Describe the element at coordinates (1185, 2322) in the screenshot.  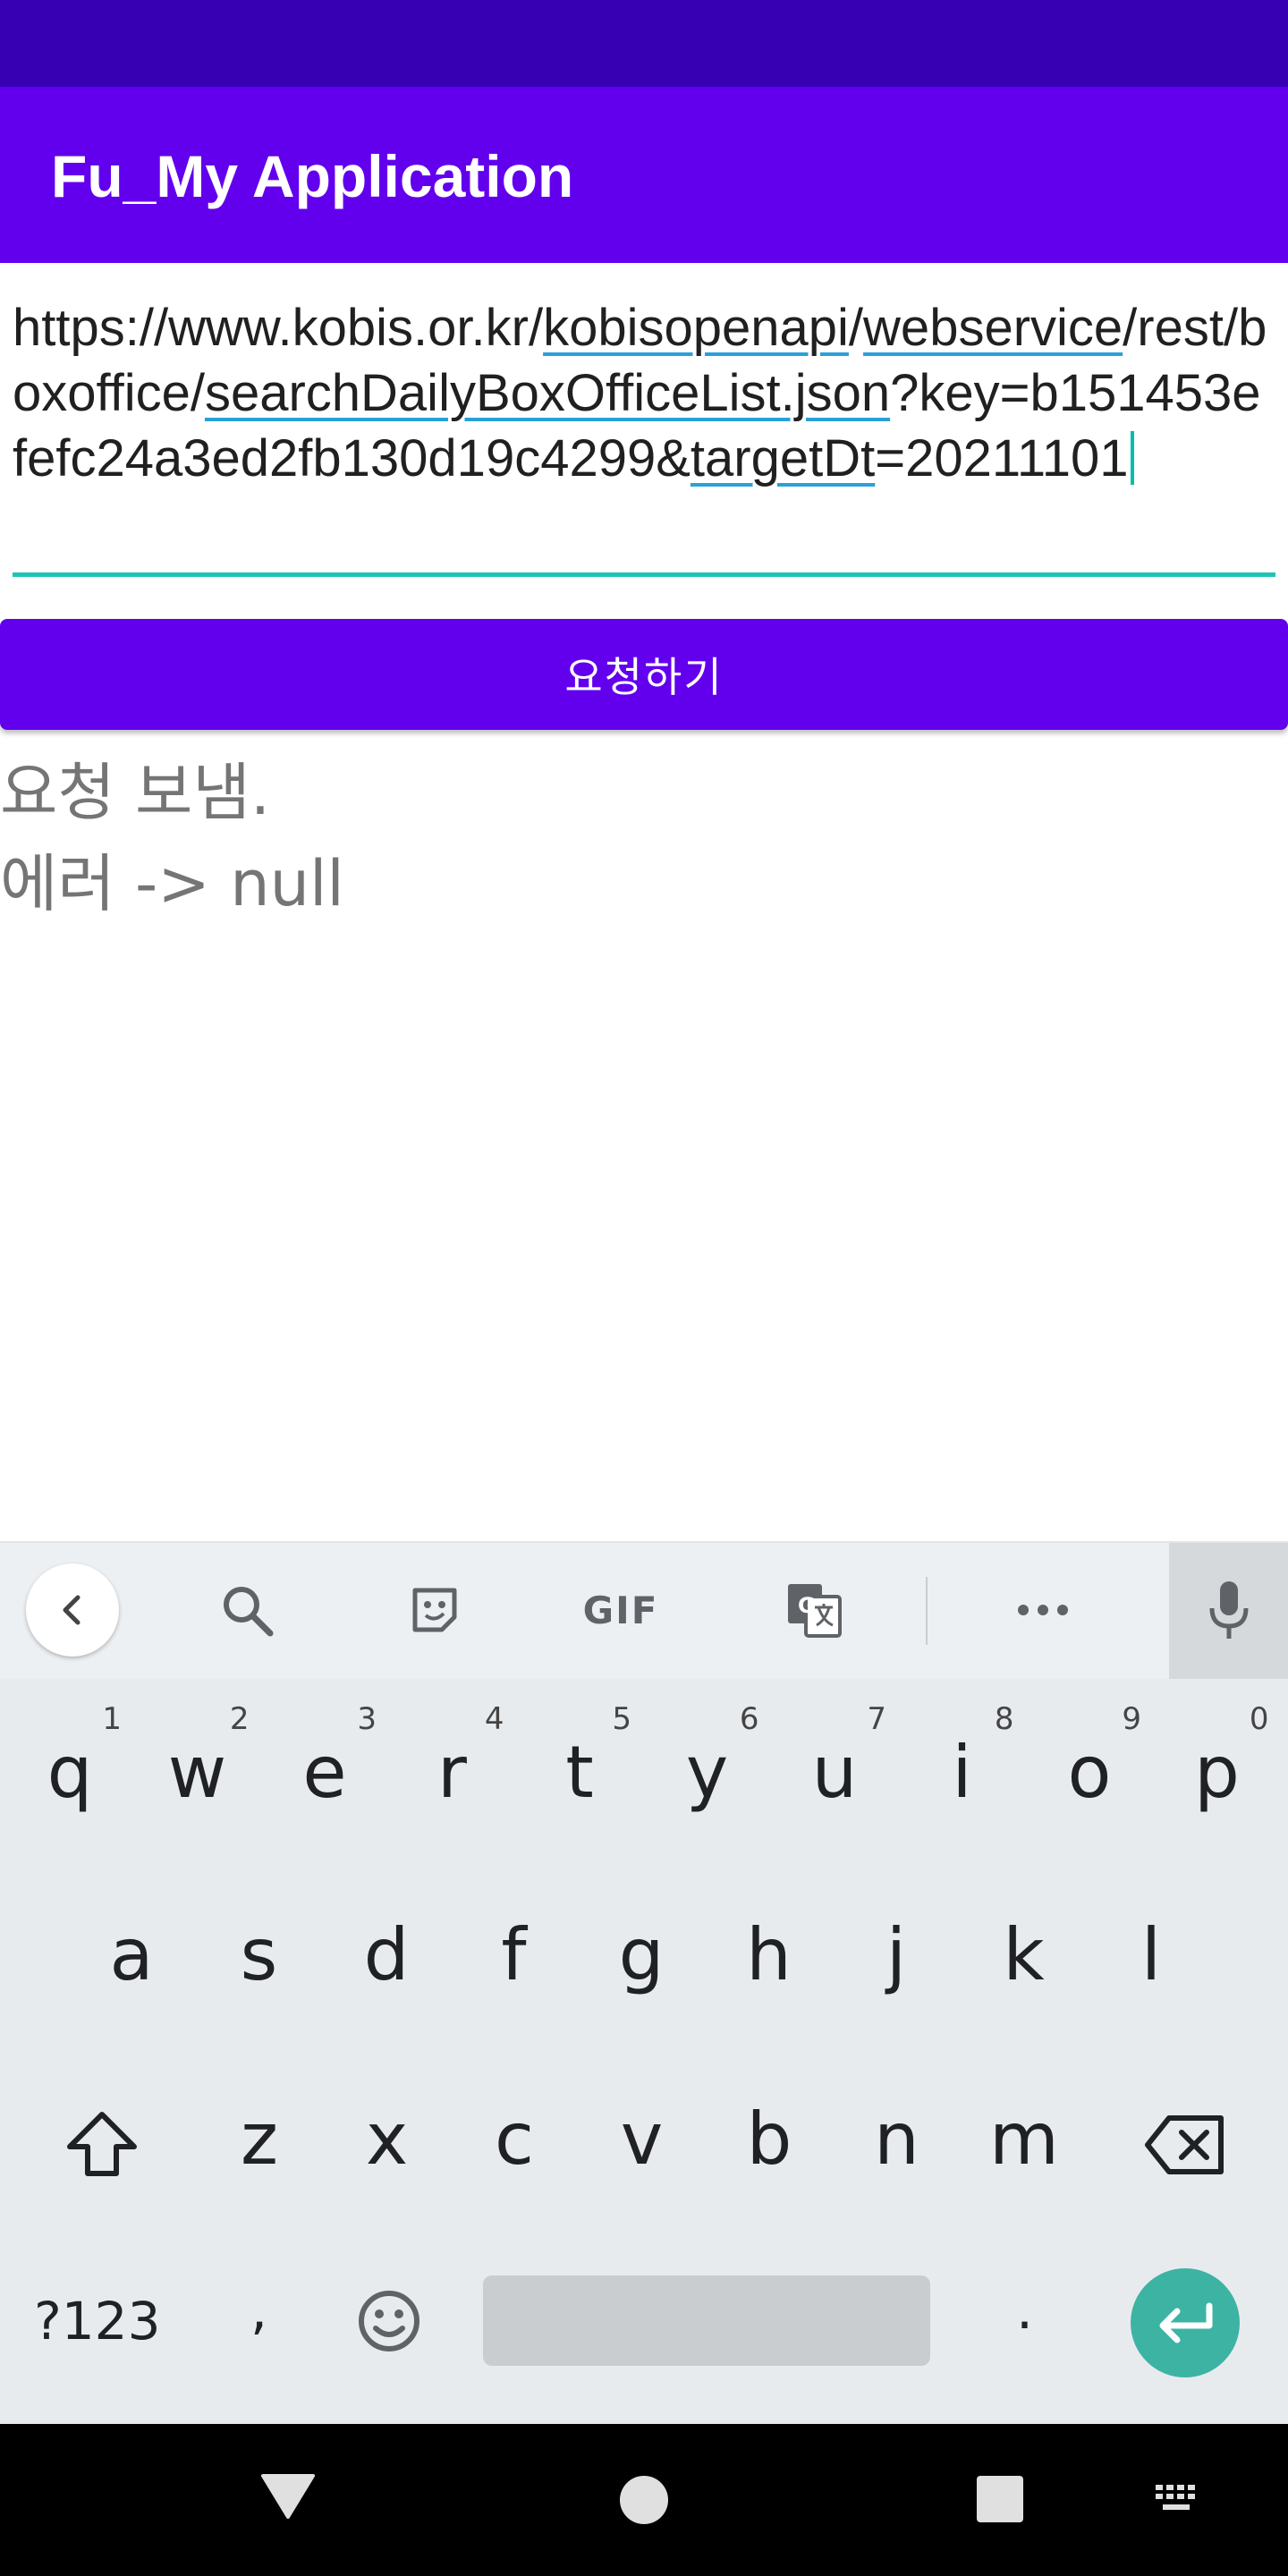
I see `enter-key` at that location.